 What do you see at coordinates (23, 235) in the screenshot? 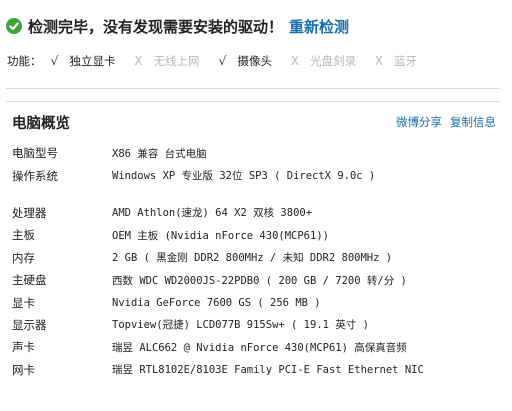
I see `info-label: 主板` at bounding box center [23, 235].